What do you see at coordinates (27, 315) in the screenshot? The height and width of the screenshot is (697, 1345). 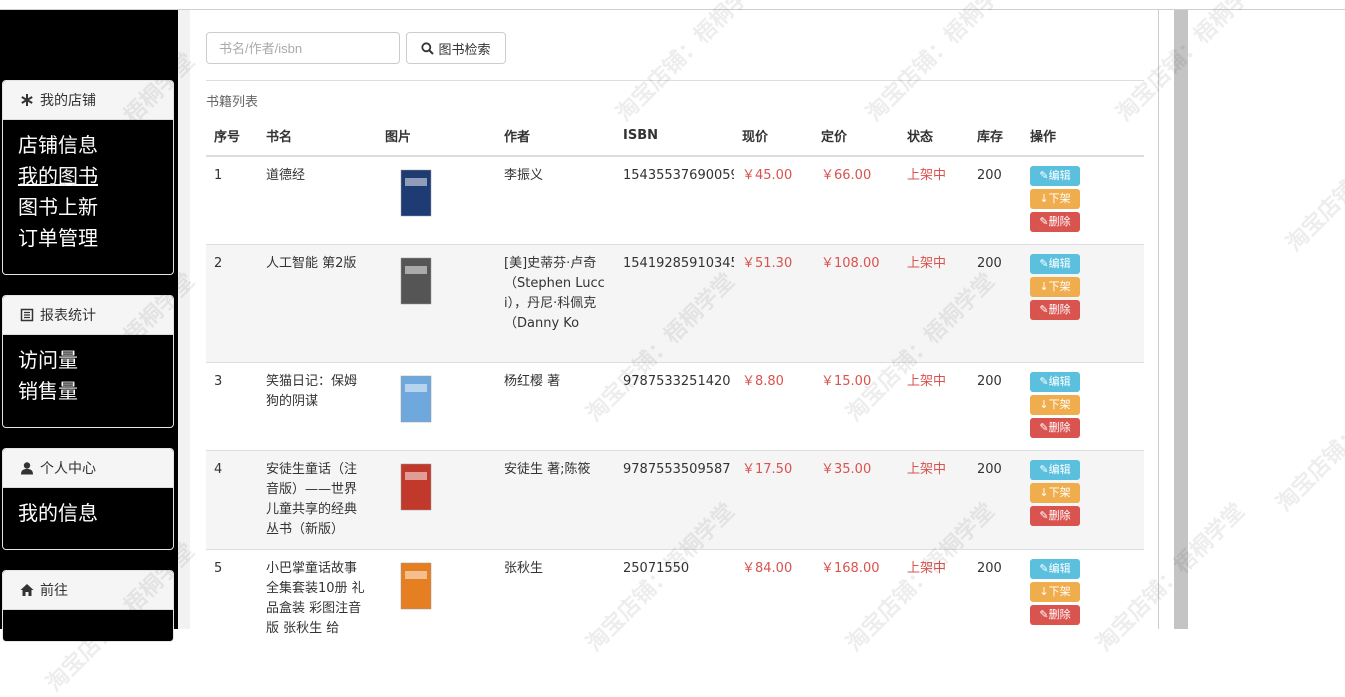 I see `list-icon` at bounding box center [27, 315].